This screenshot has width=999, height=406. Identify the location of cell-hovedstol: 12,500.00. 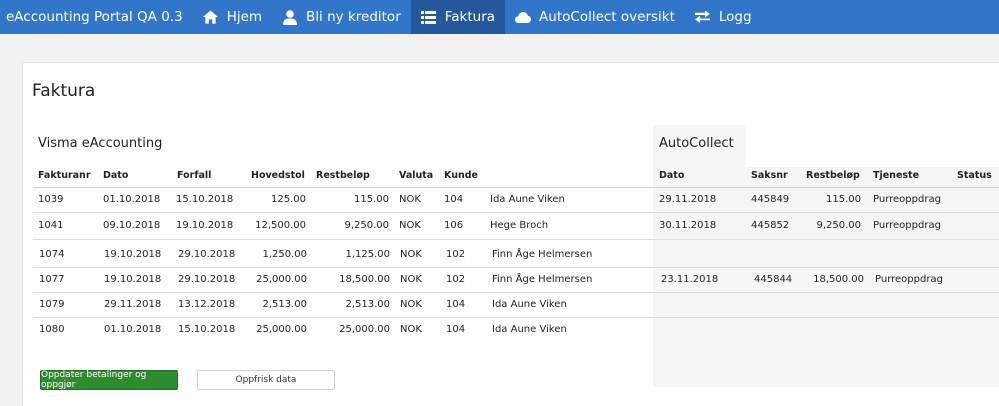
(280, 225).